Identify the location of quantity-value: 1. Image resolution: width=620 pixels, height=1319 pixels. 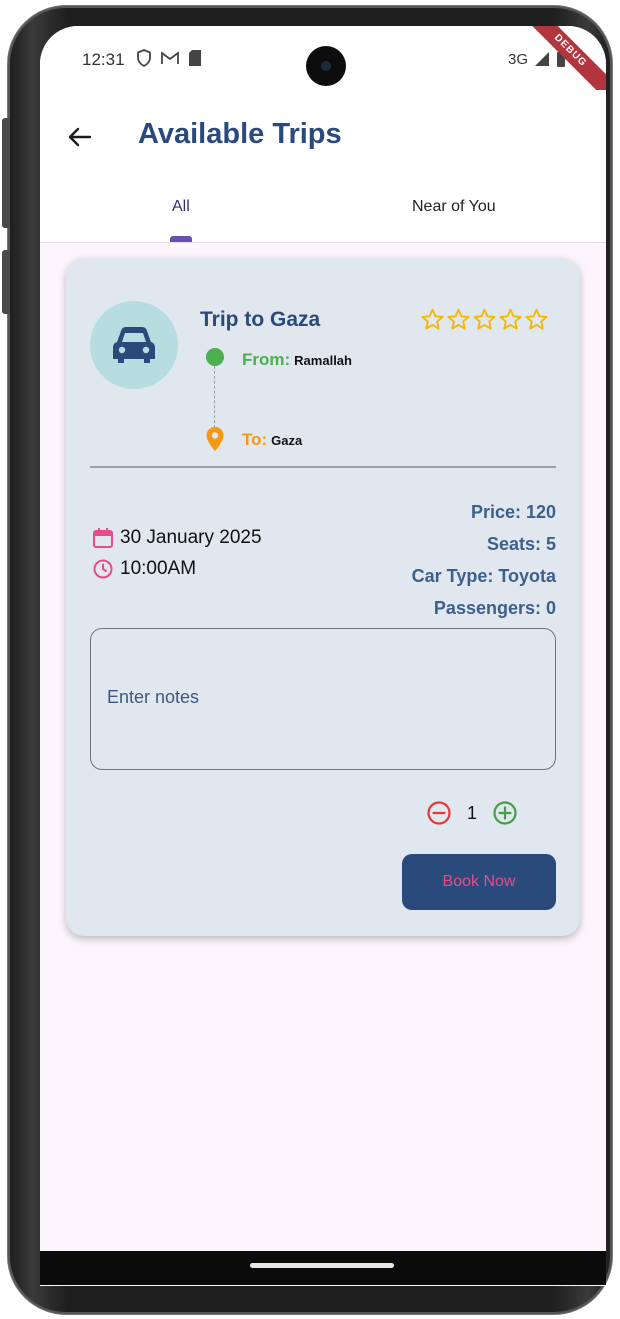
(471, 812).